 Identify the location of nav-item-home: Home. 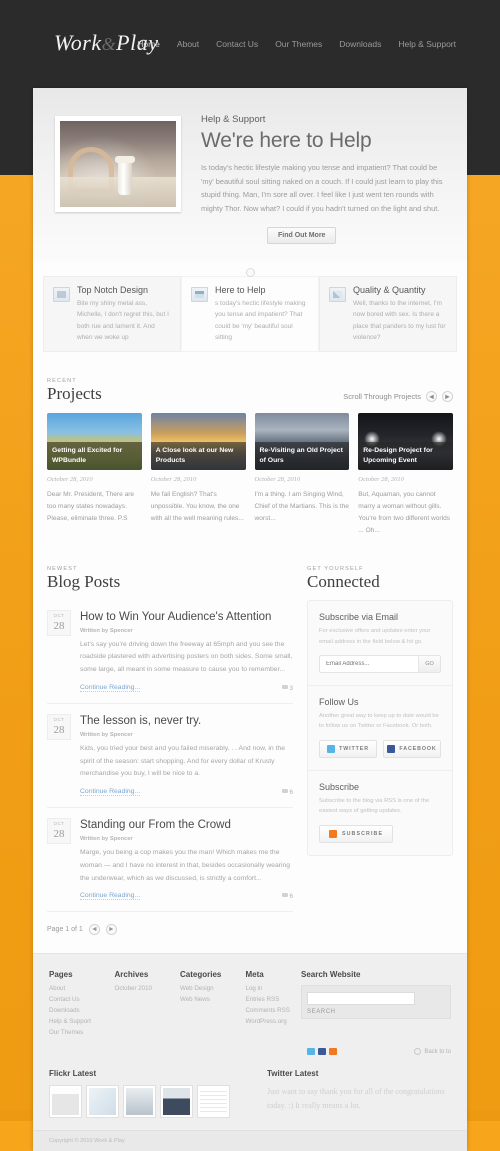
(148, 44).